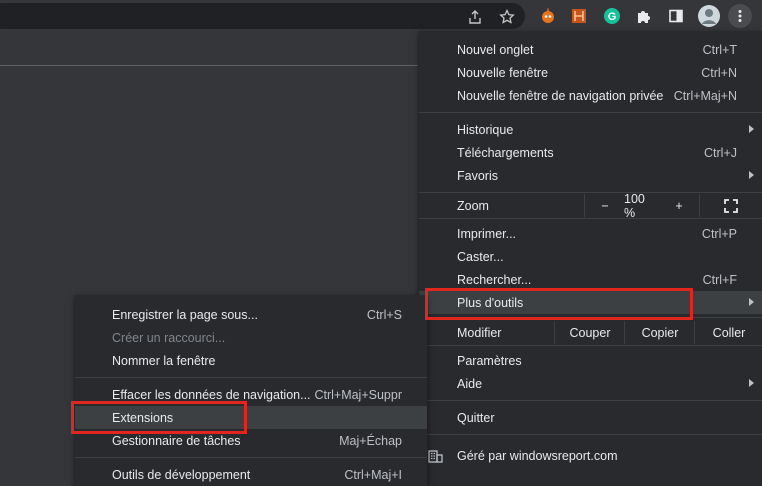  What do you see at coordinates (159, 417) in the screenshot?
I see `highlight-box-extensions` at bounding box center [159, 417].